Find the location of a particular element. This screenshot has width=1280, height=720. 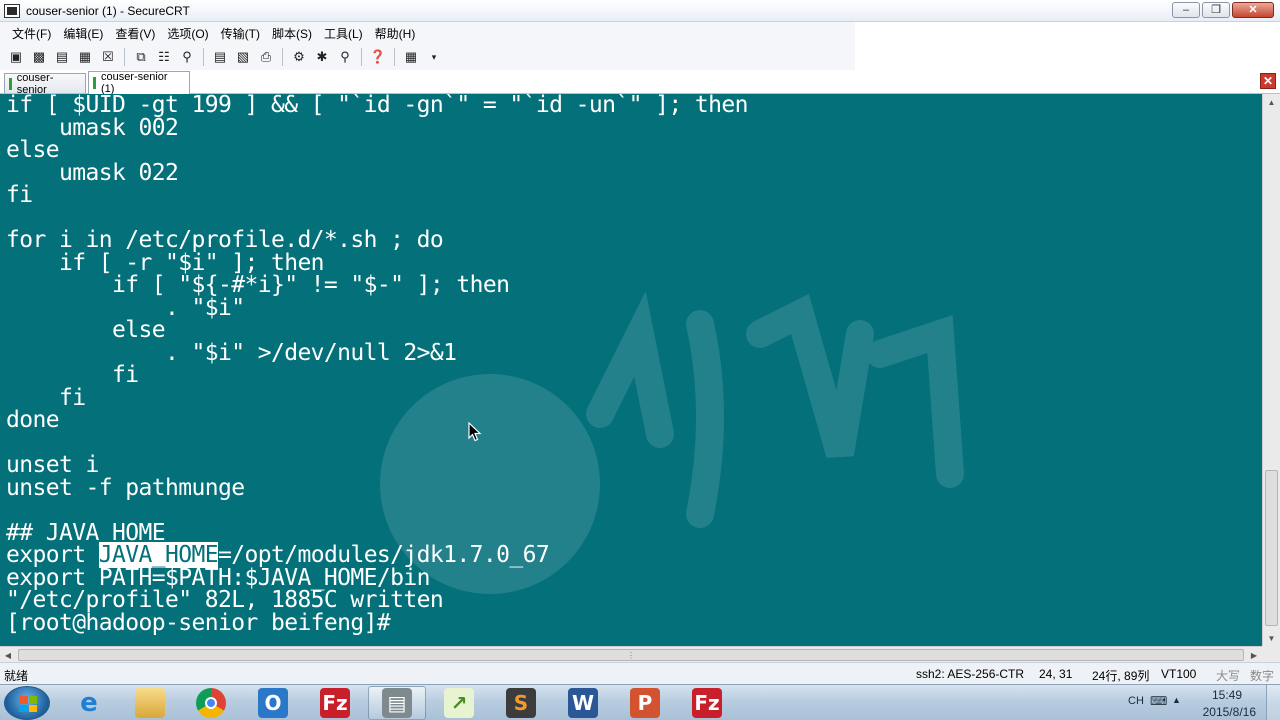

mouse-pointer-icon is located at coordinates (475, 432).